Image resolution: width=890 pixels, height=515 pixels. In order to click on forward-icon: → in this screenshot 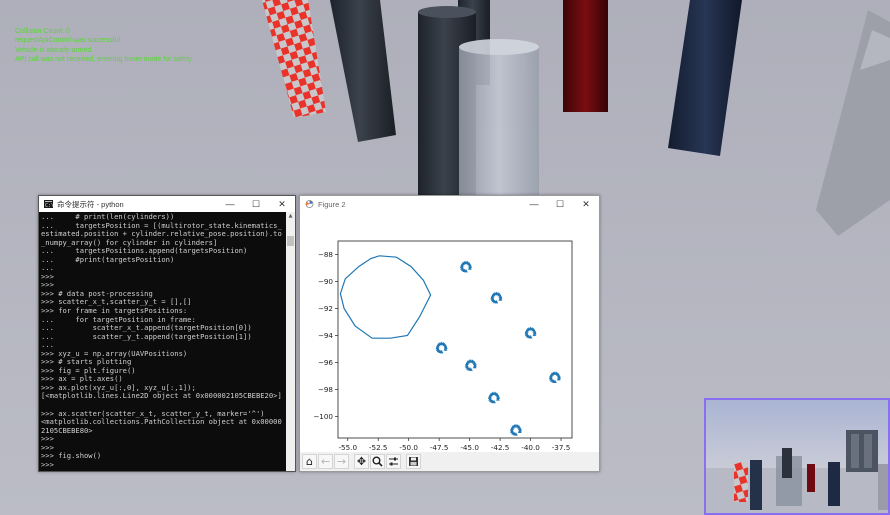, I will do `click(341, 461)`.